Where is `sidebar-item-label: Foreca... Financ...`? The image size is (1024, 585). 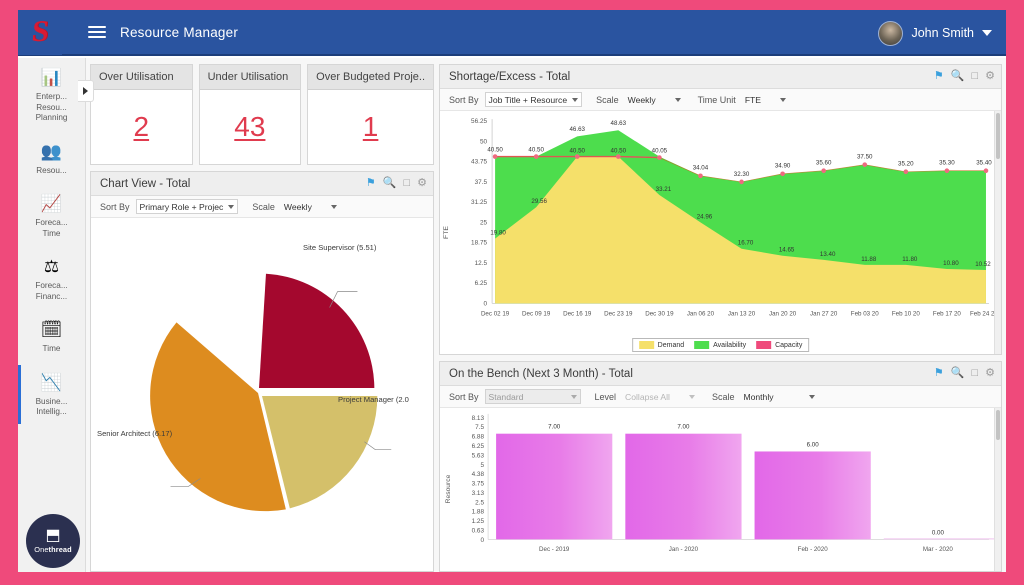
sidebar-item-label: Foreca... Financ... is located at coordinates (51, 291).